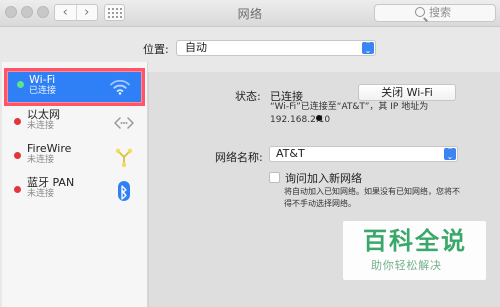  I want to click on service-name: FireWire, so click(49, 148).